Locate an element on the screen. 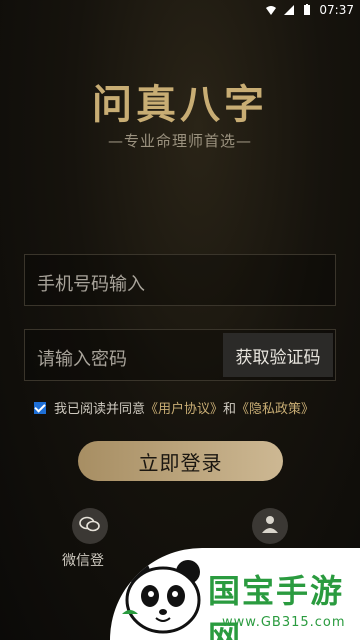 This screenshot has width=360, height=640. agreement-prefix: 我已阅读并同意 is located at coordinates (100, 409).